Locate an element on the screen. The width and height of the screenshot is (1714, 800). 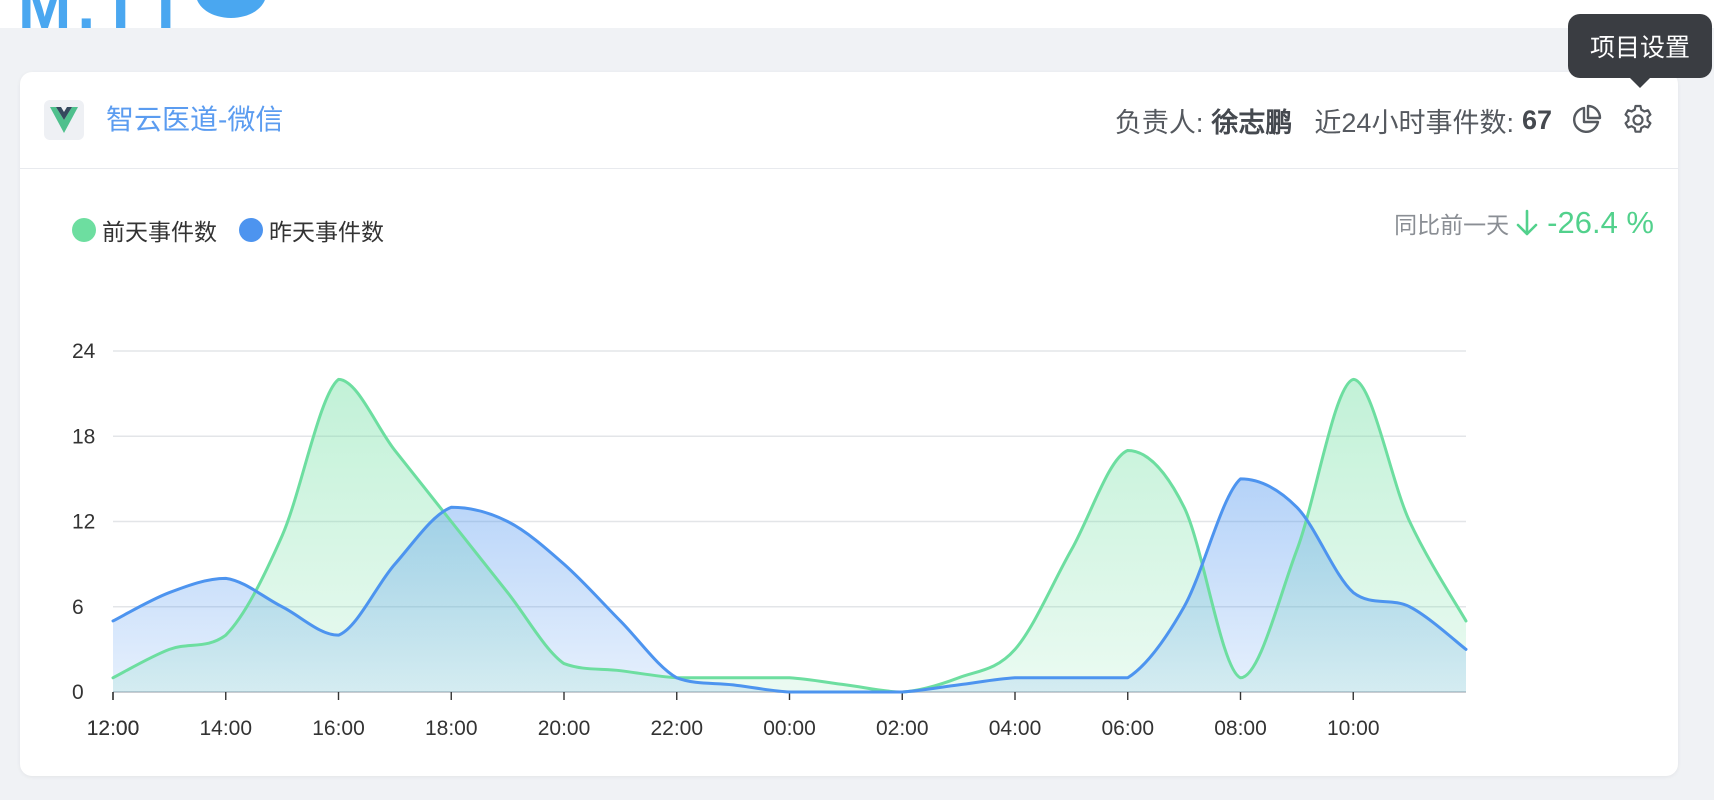
x-tick-label: 00:00 is located at coordinates (789, 728).